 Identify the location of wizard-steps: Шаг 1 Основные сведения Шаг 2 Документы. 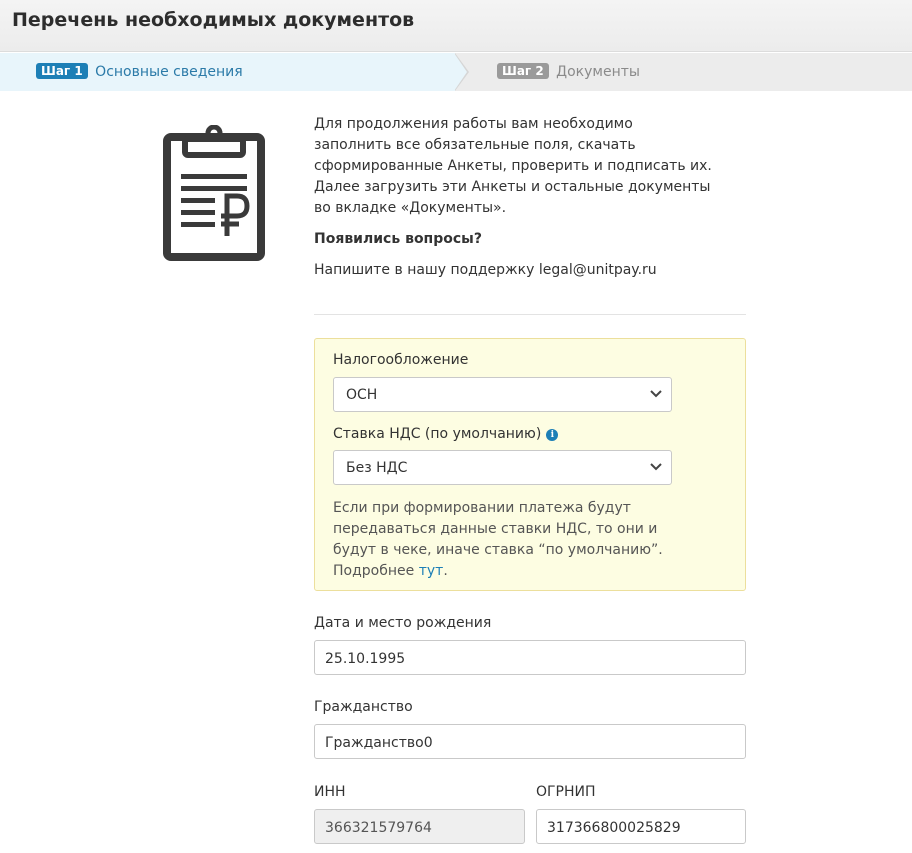
(456, 72).